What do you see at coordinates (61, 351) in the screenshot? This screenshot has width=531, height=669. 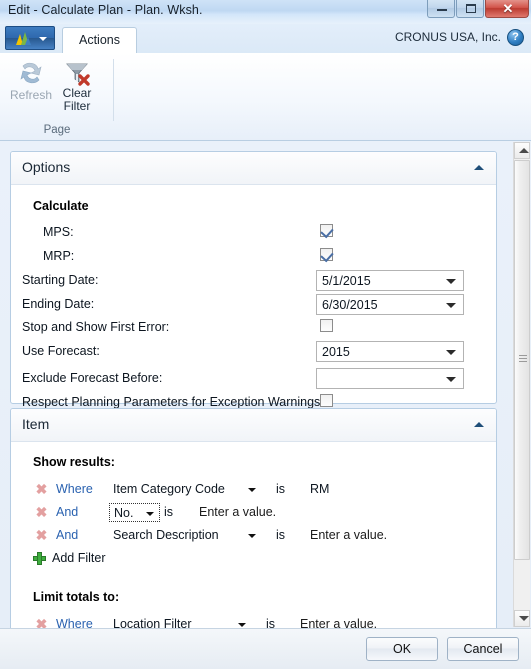 I see `use-forecast-label: Use Forecast:` at bounding box center [61, 351].